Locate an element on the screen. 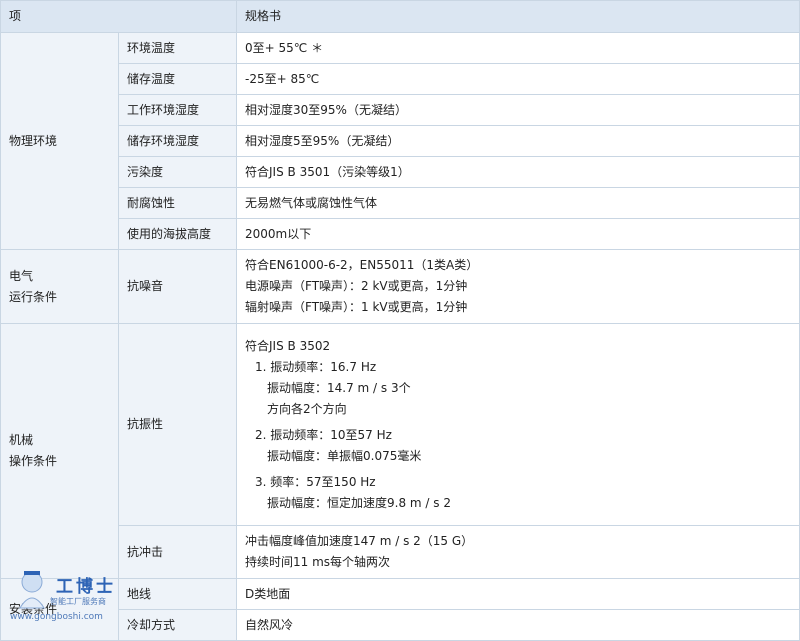  row-label: 抗冲击 is located at coordinates (177, 552).